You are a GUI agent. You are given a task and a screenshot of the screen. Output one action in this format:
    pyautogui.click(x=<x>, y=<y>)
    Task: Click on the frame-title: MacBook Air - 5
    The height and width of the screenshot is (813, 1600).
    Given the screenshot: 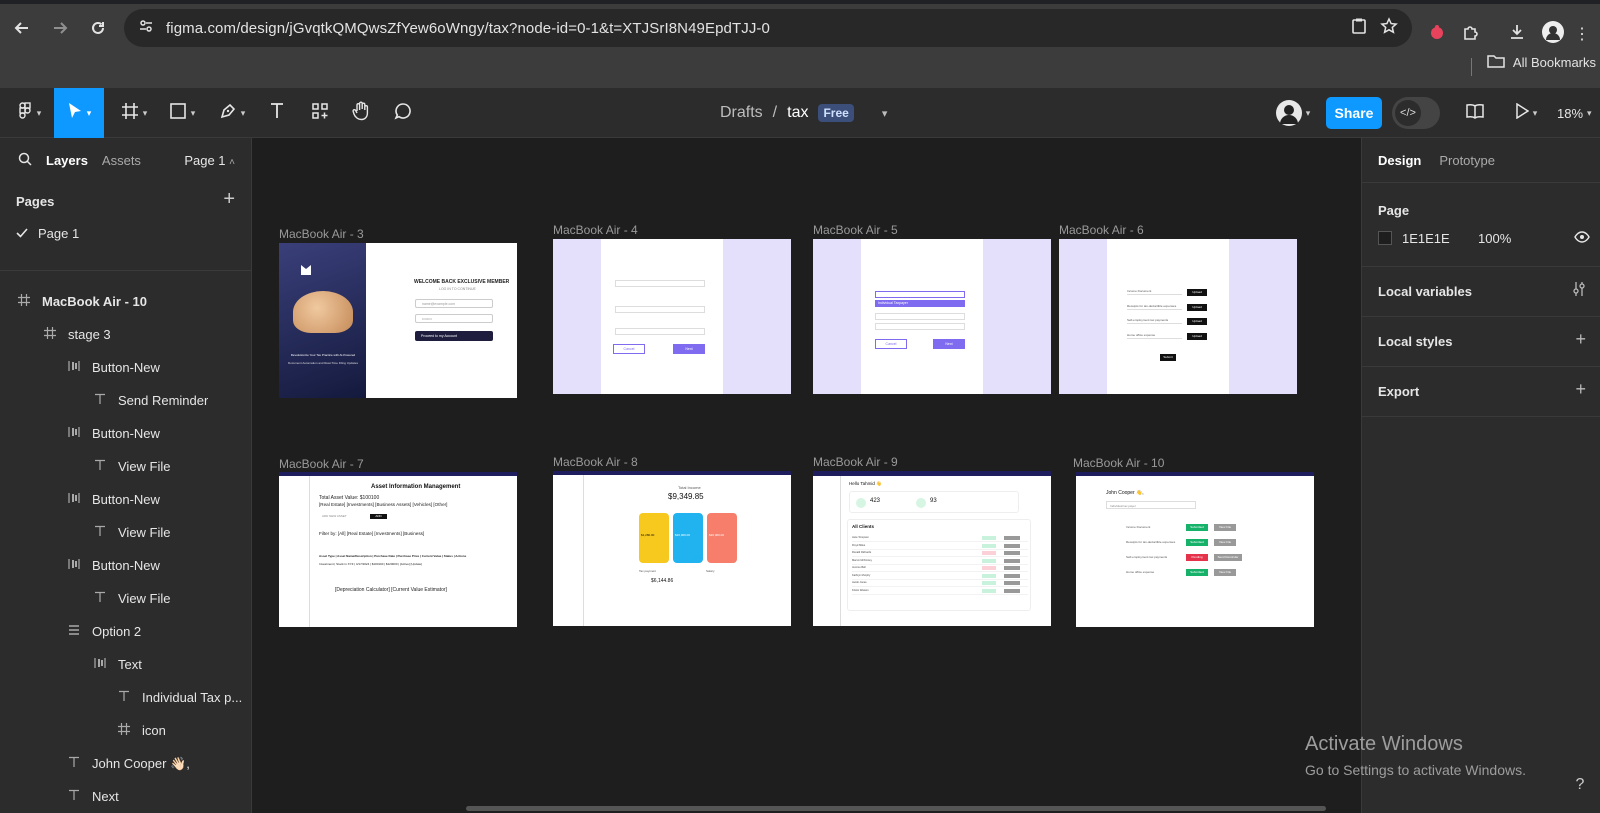 What is the action you would take?
    pyautogui.click(x=855, y=230)
    